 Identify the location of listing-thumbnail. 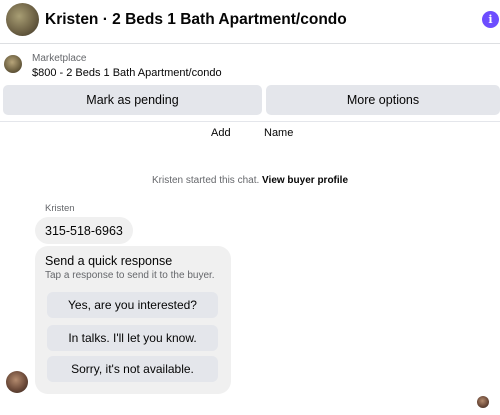
(13, 64).